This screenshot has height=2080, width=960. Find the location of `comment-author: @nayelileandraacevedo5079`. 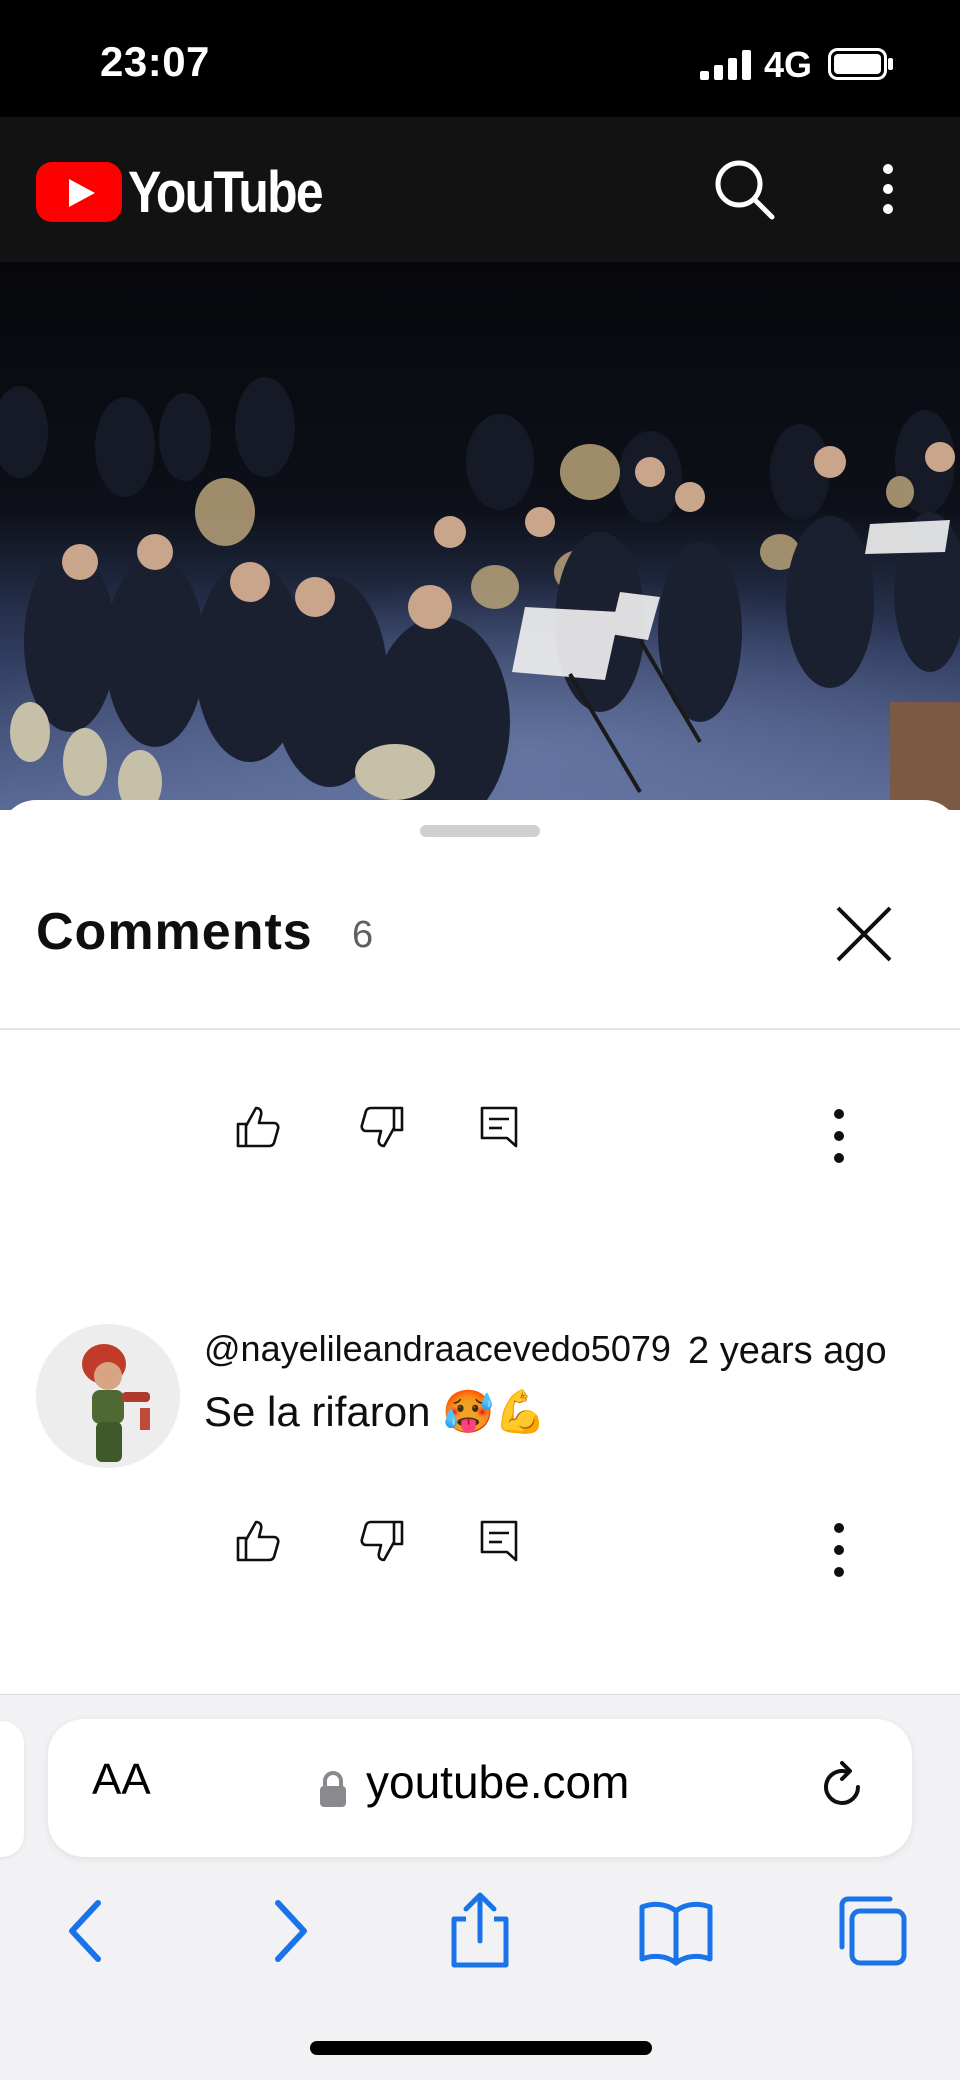

comment-author: @nayelileandraacevedo5079 is located at coordinates (437, 1349).